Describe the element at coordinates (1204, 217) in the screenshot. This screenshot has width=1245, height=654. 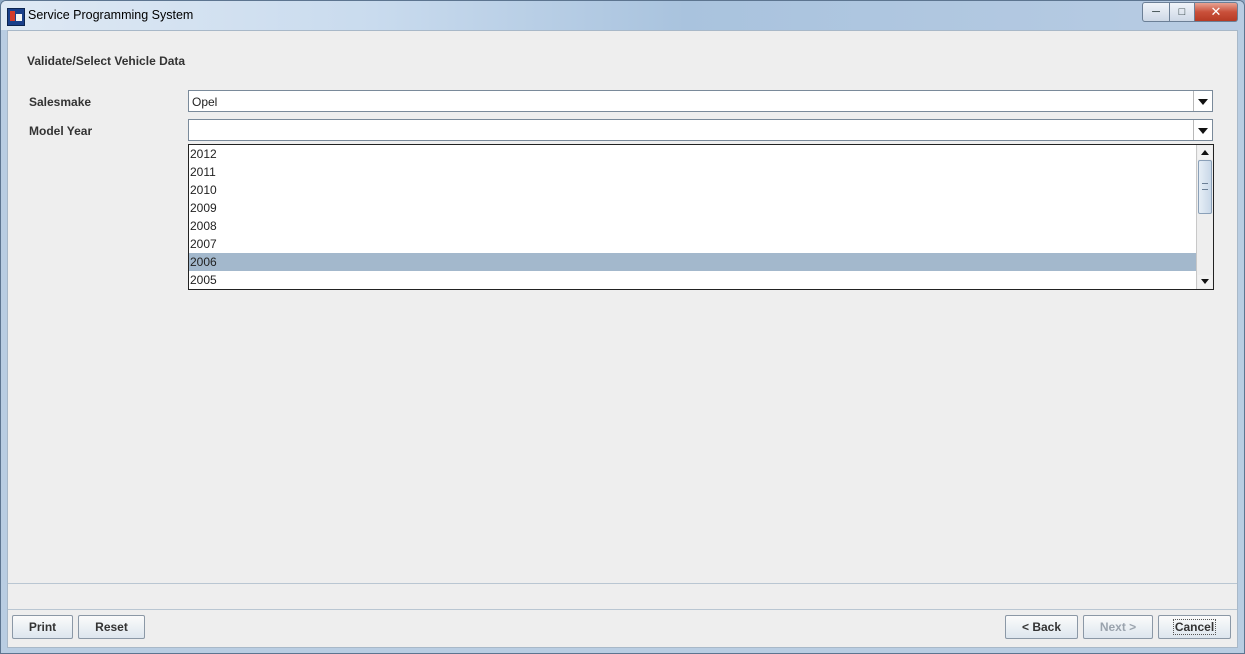
I see `dropdown-scrollbar` at that location.